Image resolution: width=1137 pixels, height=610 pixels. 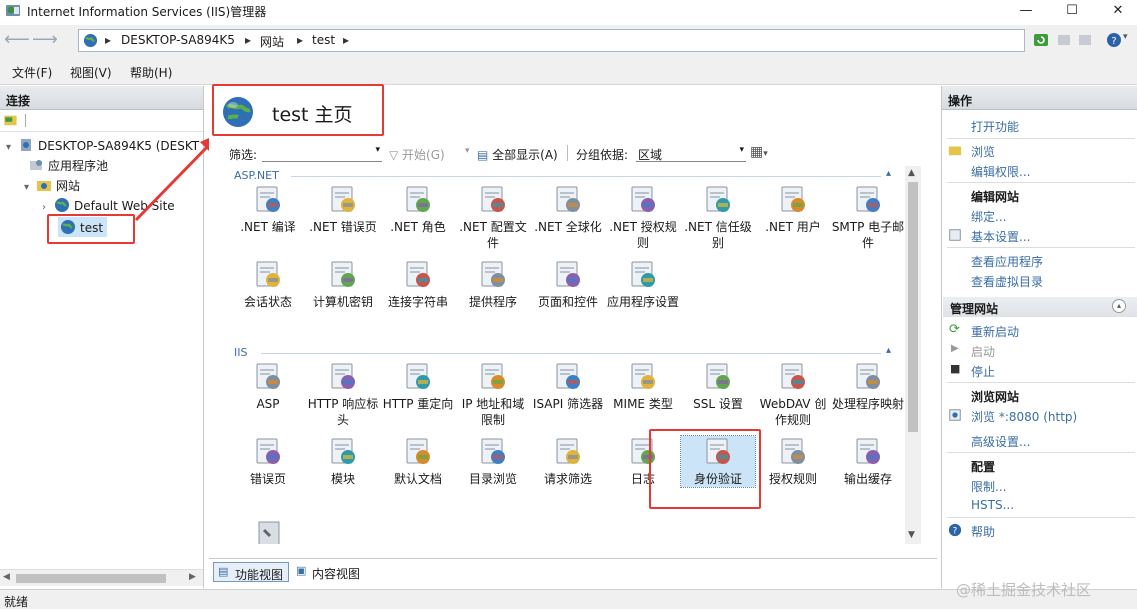 I want to click on menu-view: 视图(V), so click(x=91, y=72).